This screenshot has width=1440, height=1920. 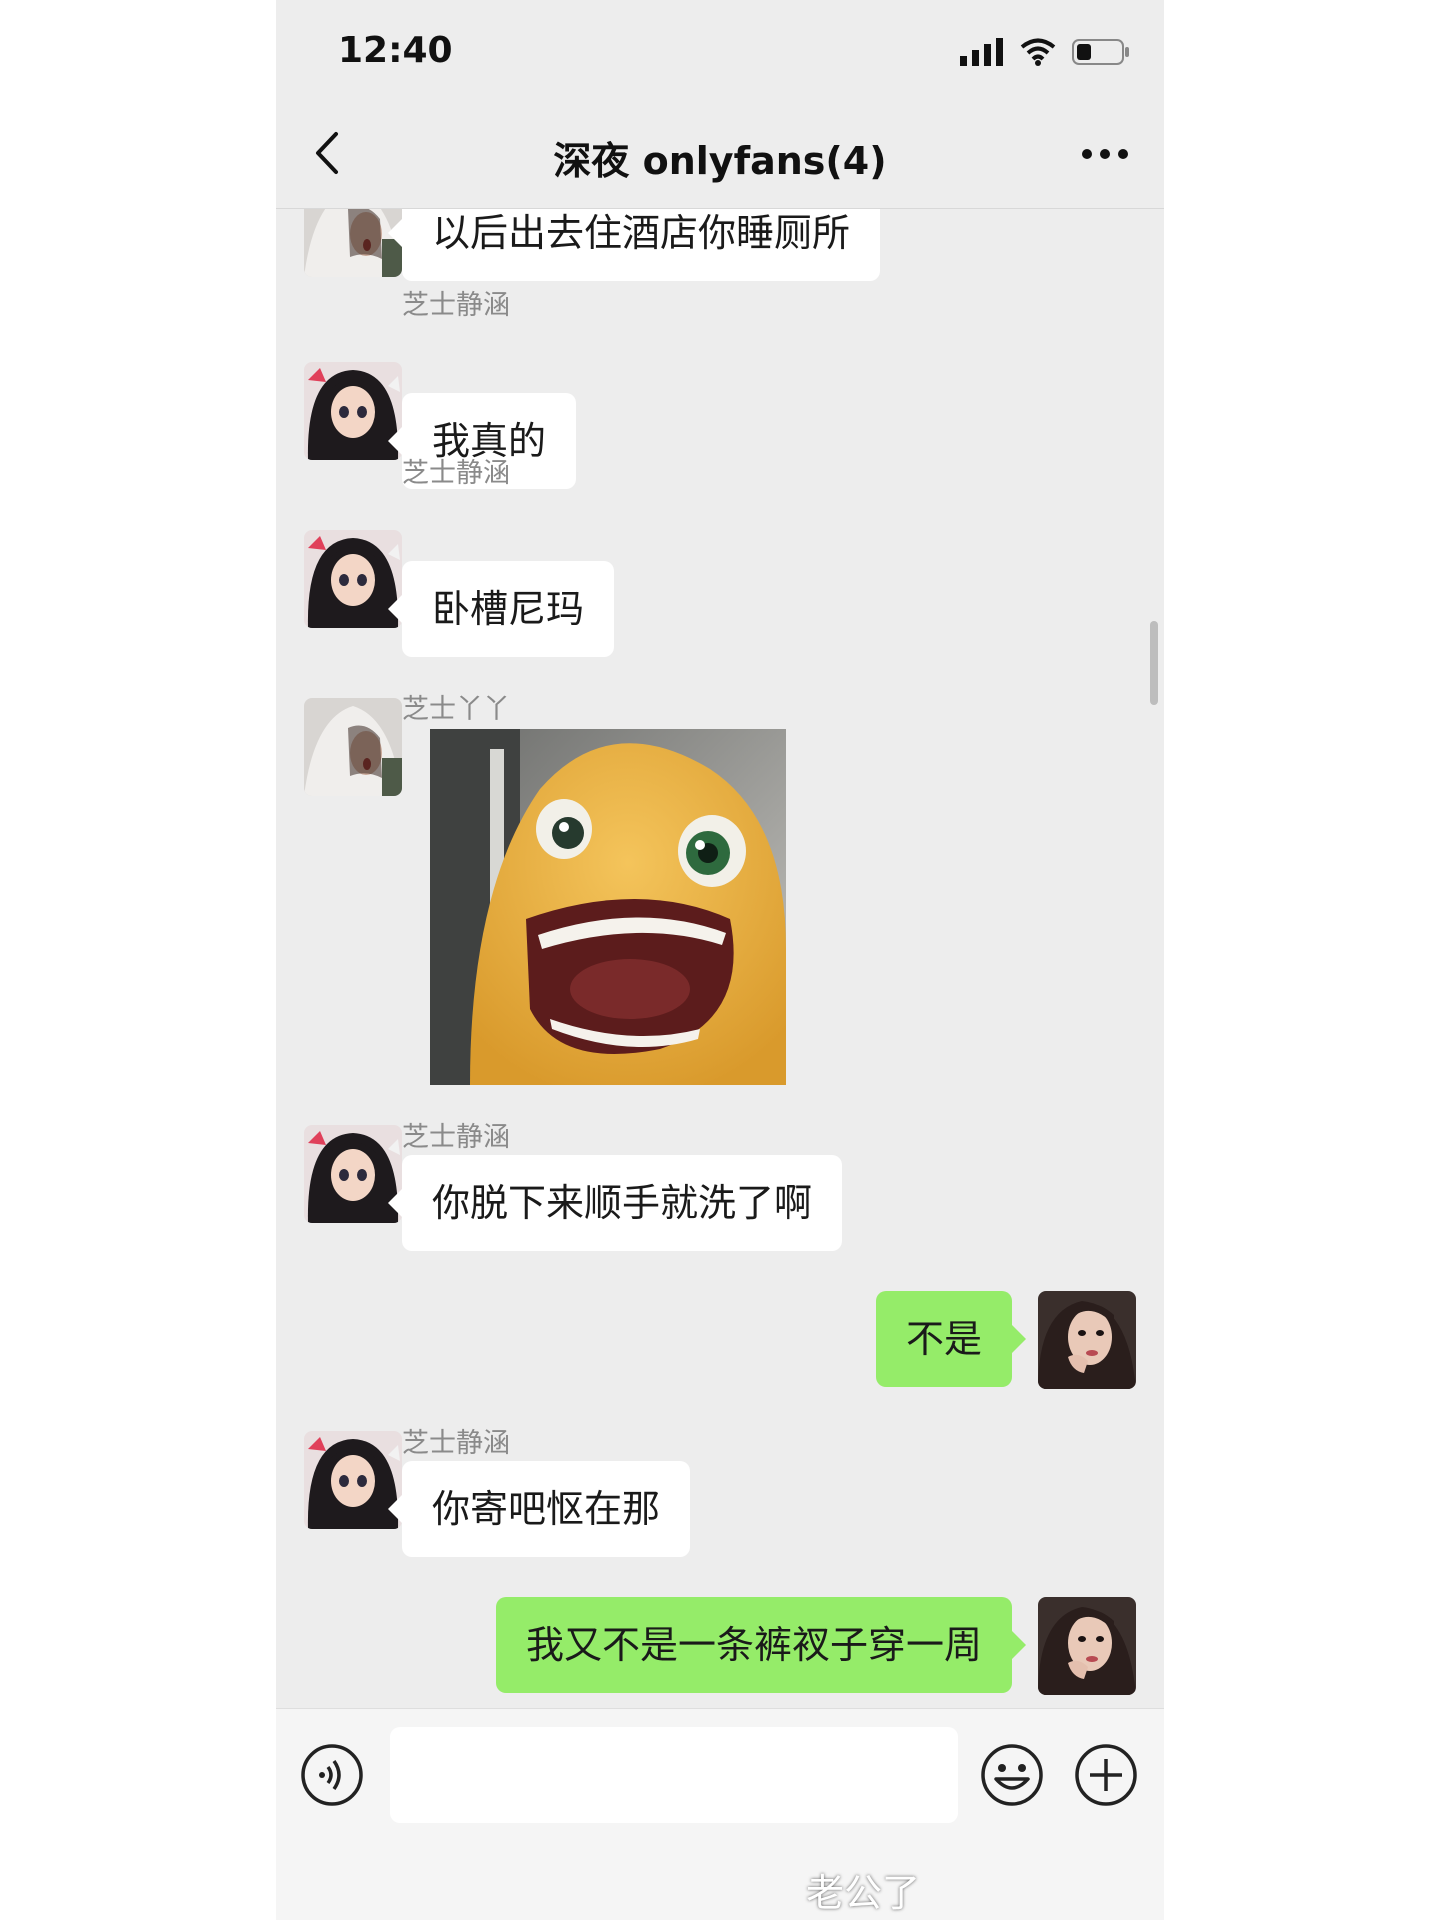 What do you see at coordinates (863, 1893) in the screenshot?
I see `watermark-text: 老公了` at bounding box center [863, 1893].